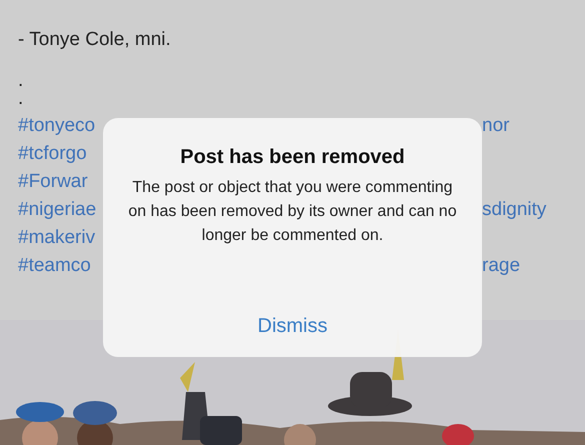 Image resolution: width=585 pixels, height=445 pixels. Describe the element at coordinates (54, 265) in the screenshot. I see `hashtag-link: #teamco` at that location.